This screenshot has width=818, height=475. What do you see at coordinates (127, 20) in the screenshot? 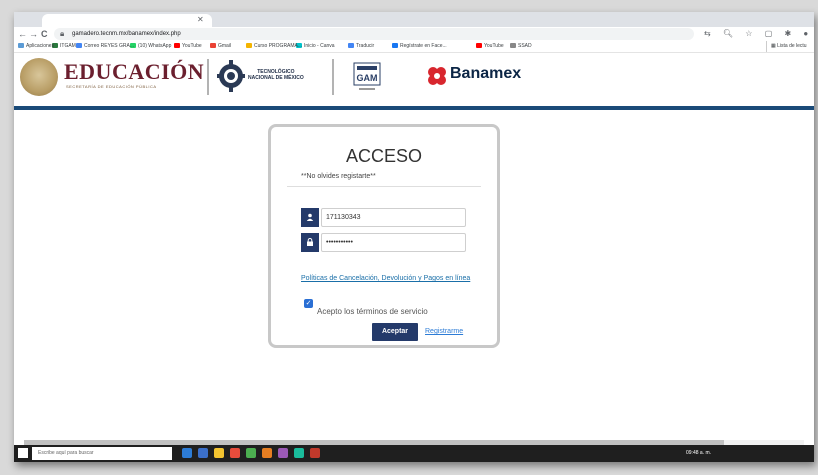
I see `active-tab: ✕` at bounding box center [127, 20].